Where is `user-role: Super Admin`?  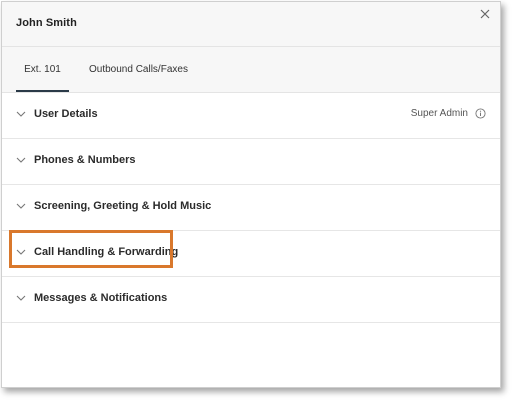 user-role: Super Admin is located at coordinates (448, 113).